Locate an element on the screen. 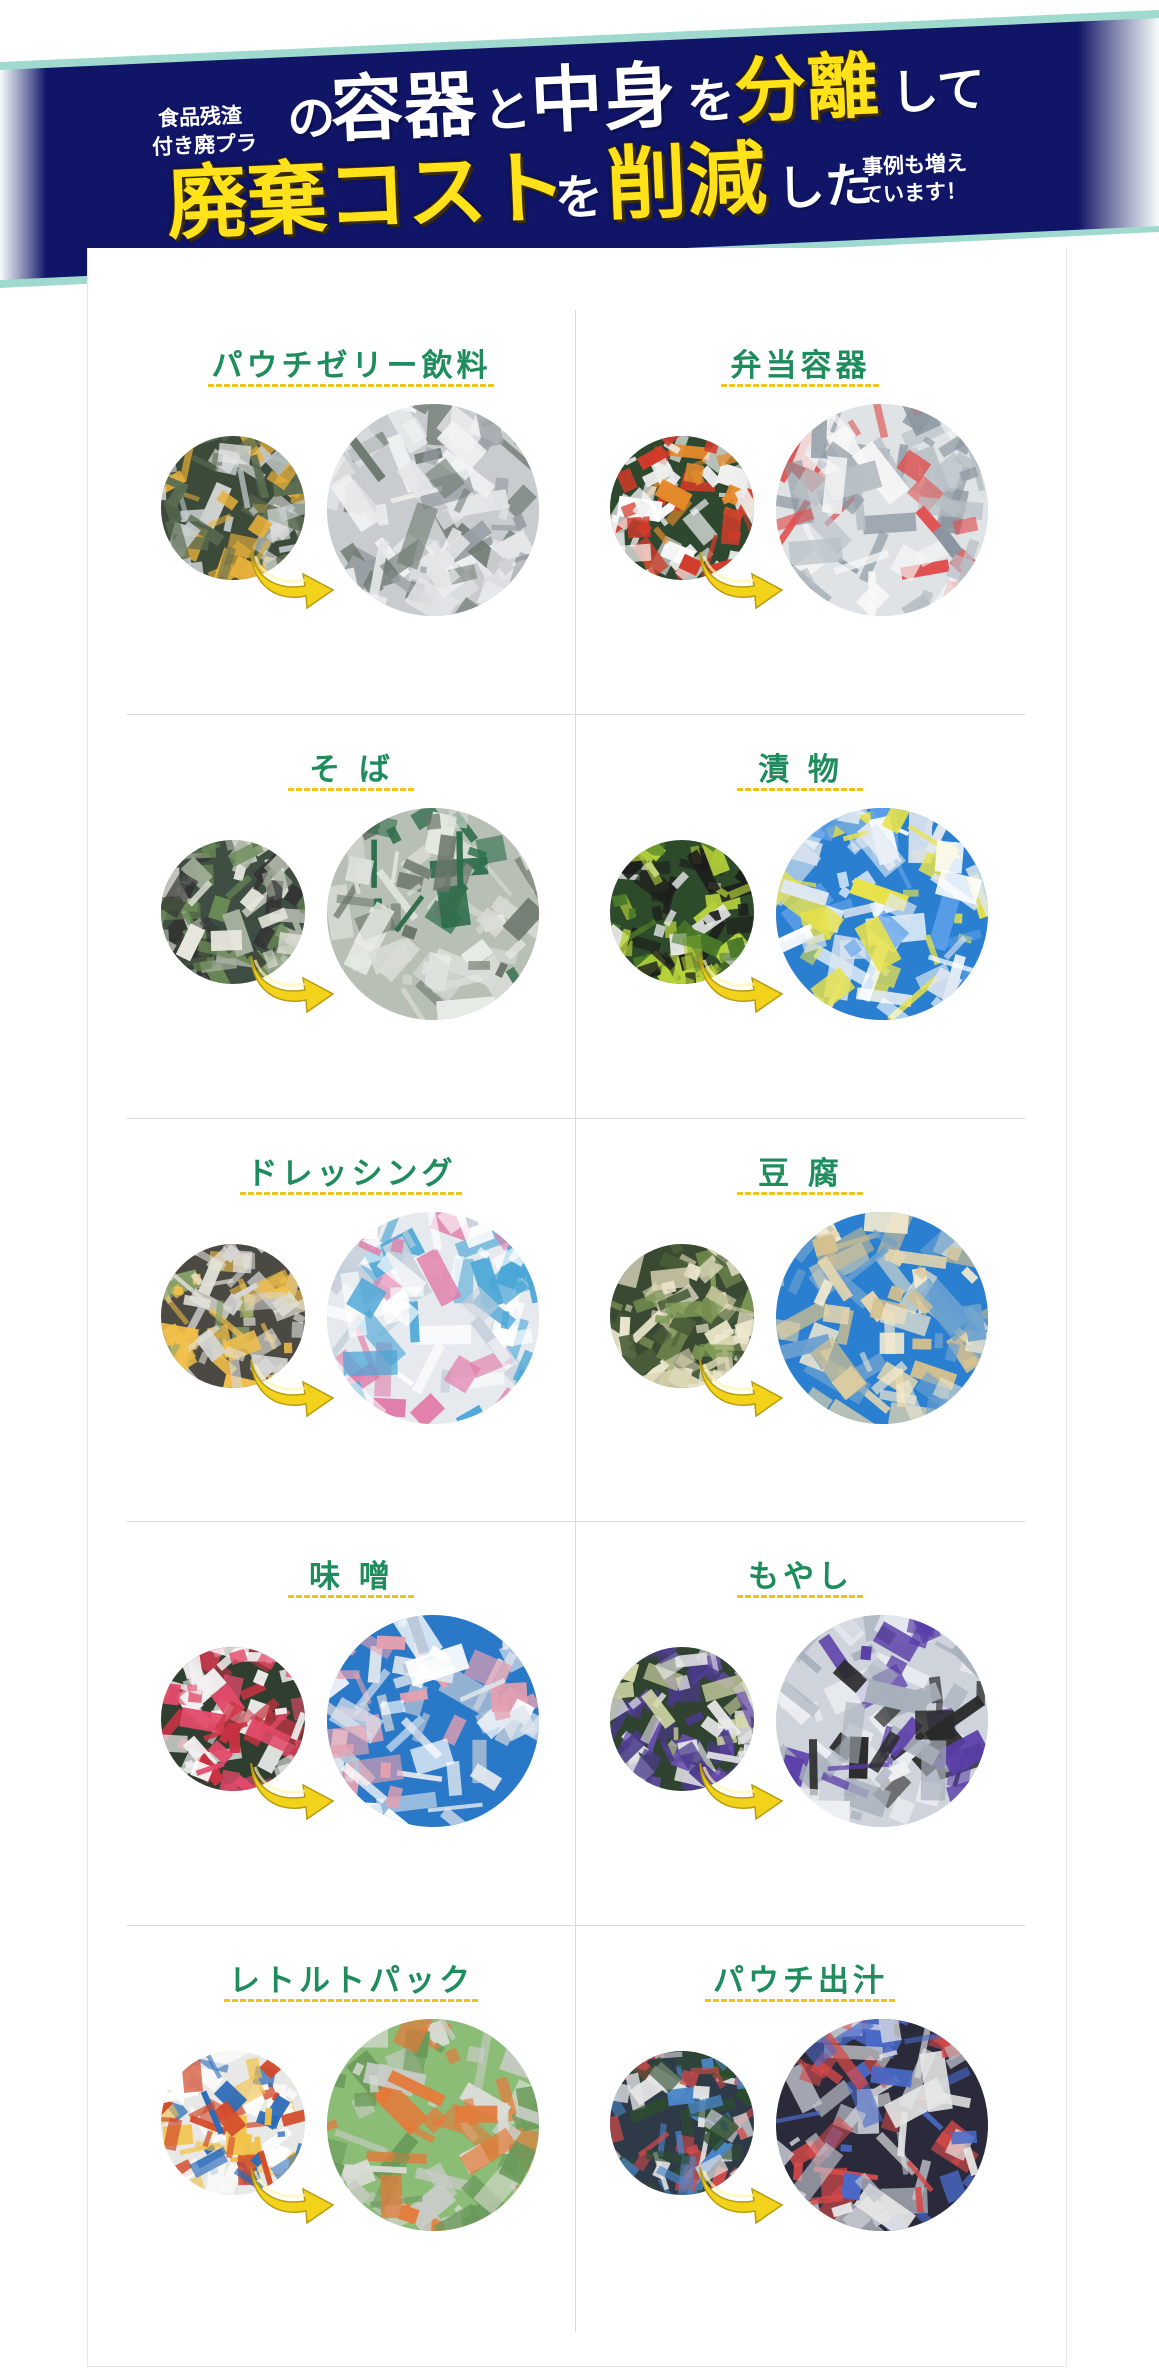 The image size is (1159, 2376). banner-text-youki: 容器 is located at coordinates (404, 106).